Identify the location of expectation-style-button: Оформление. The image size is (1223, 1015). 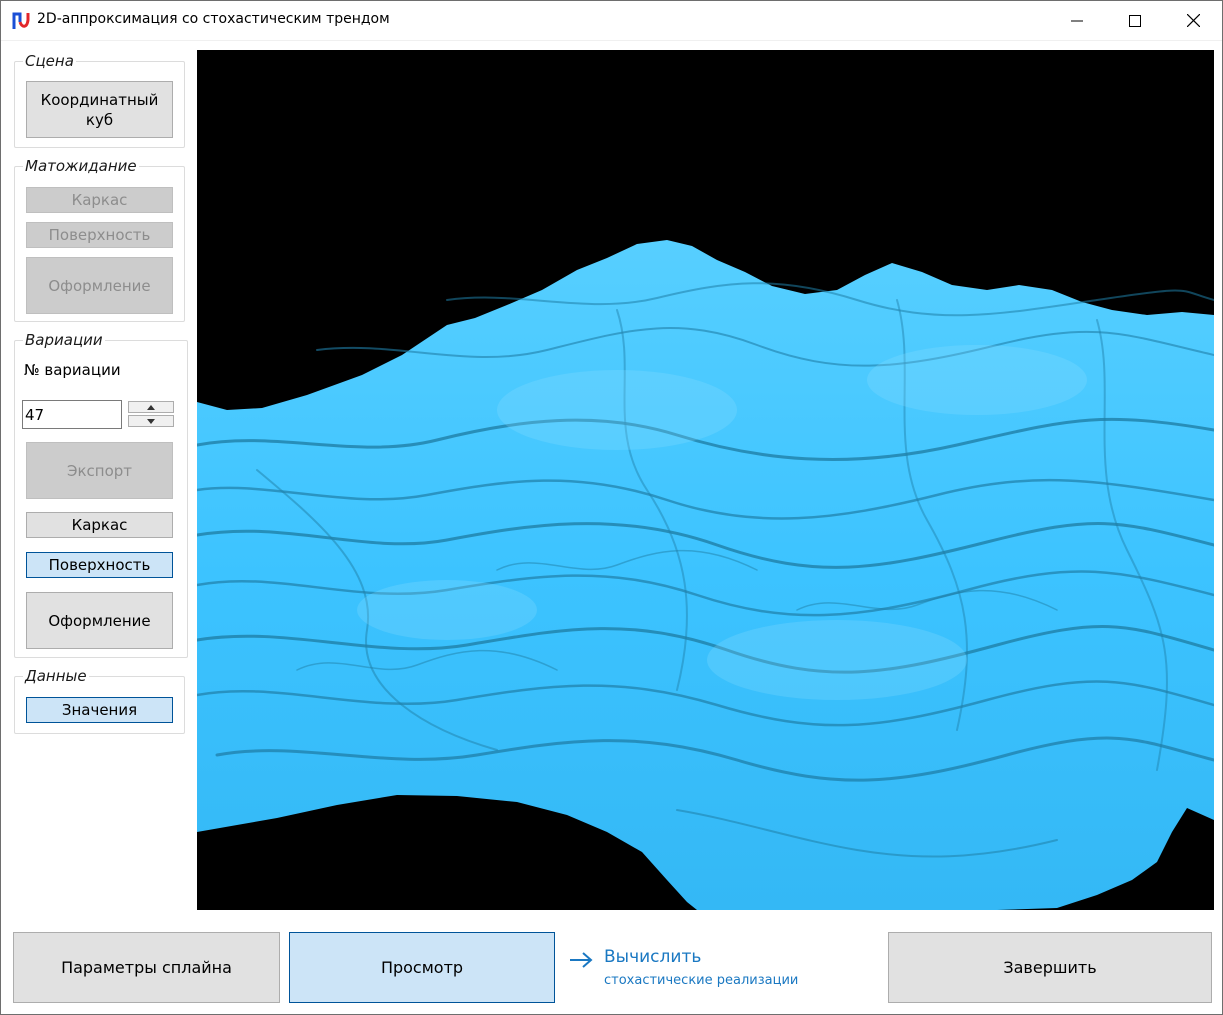
(99, 285).